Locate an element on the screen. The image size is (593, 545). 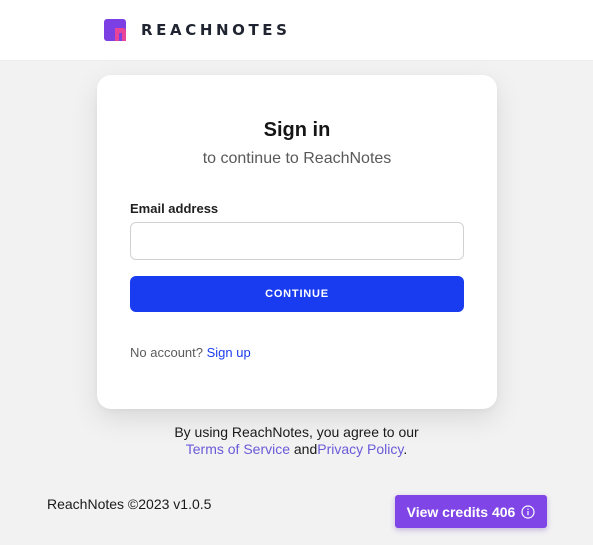
info-icon is located at coordinates (528, 511).